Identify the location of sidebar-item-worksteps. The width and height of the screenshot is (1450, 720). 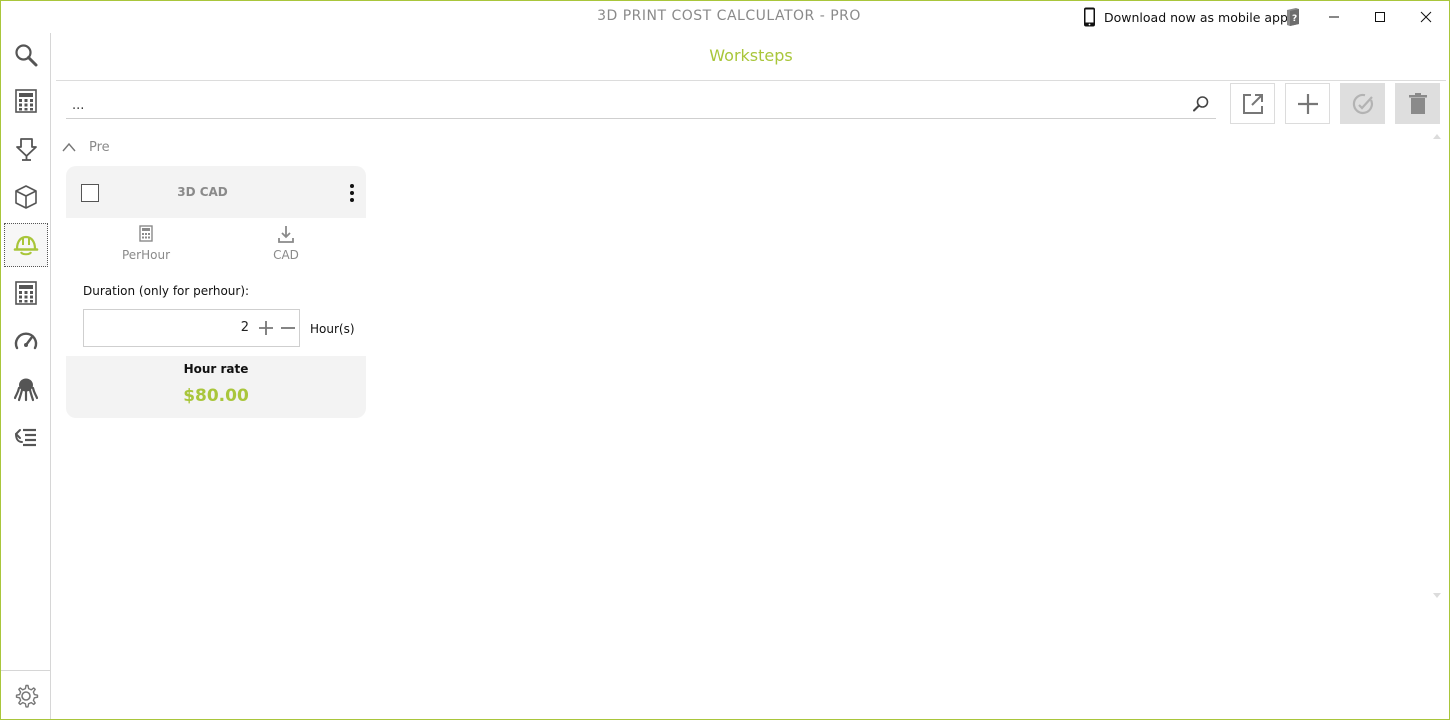
(26, 245).